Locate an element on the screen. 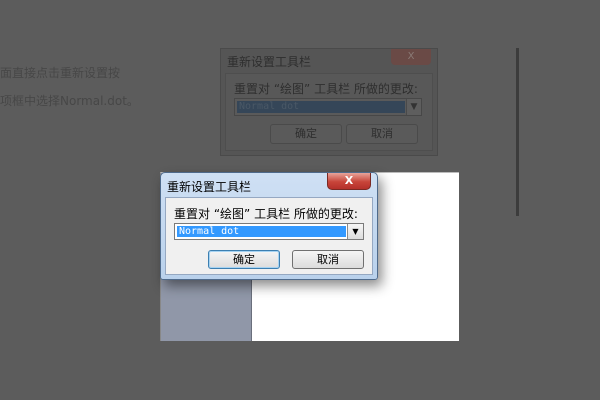 Image resolution: width=600 pixels, height=400 pixels. background-dialog-body: 重置对 “绘图” 工具栏 所做的更改: Normal dot ▼ 确定 取消 is located at coordinates (329, 112).